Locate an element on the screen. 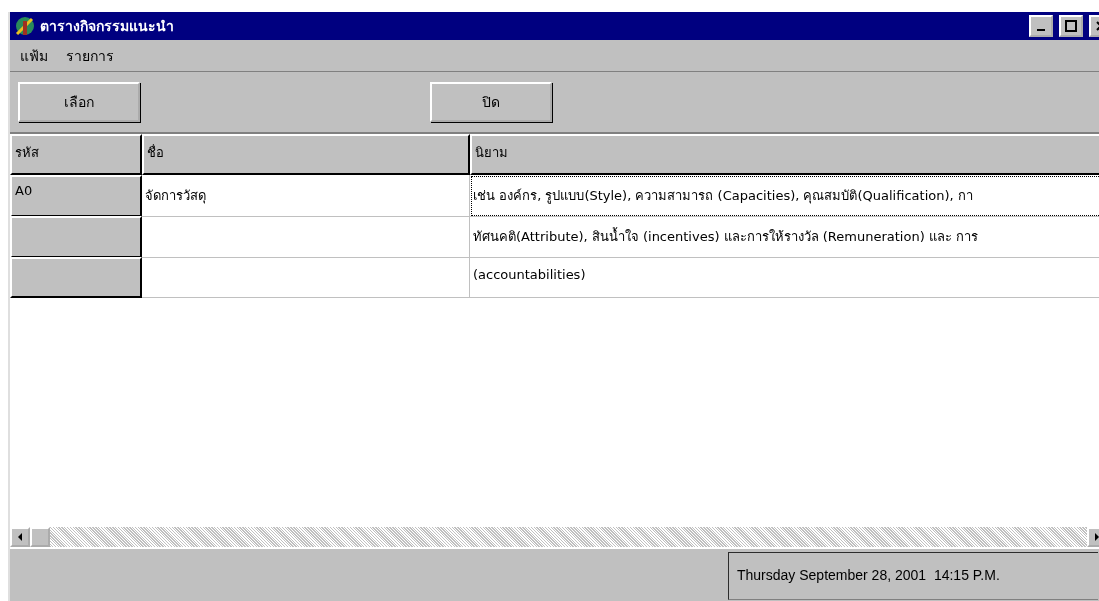 The height and width of the screenshot is (601, 1099). app-icon is located at coordinates (25, 26).